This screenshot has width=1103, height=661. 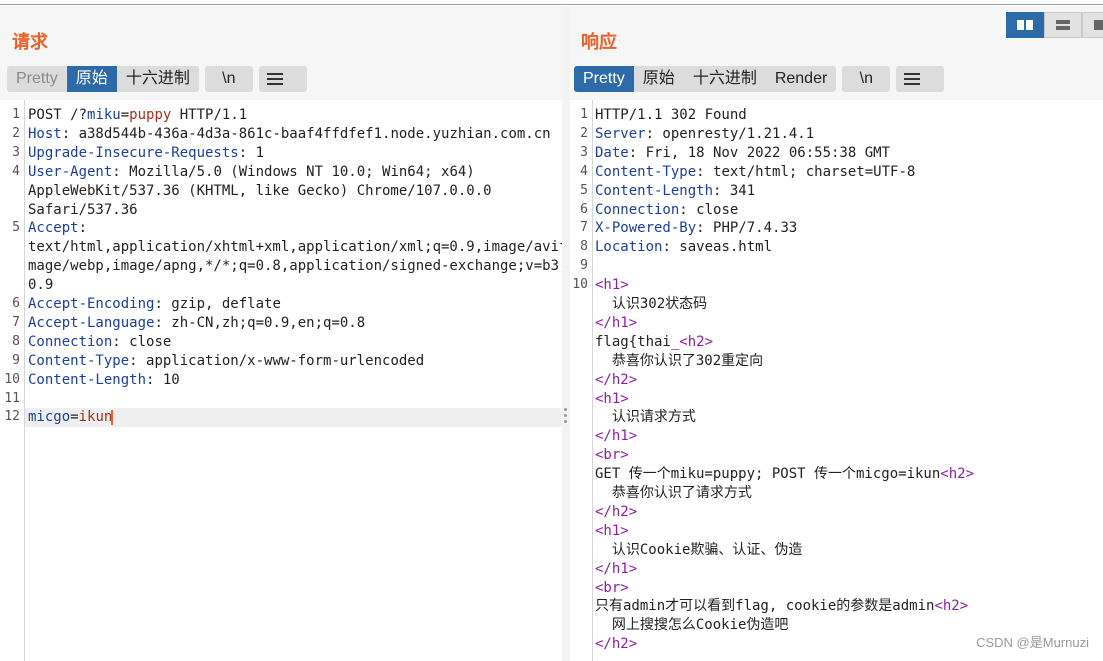 I want to click on layout-switcher, so click(x=1054, y=25).